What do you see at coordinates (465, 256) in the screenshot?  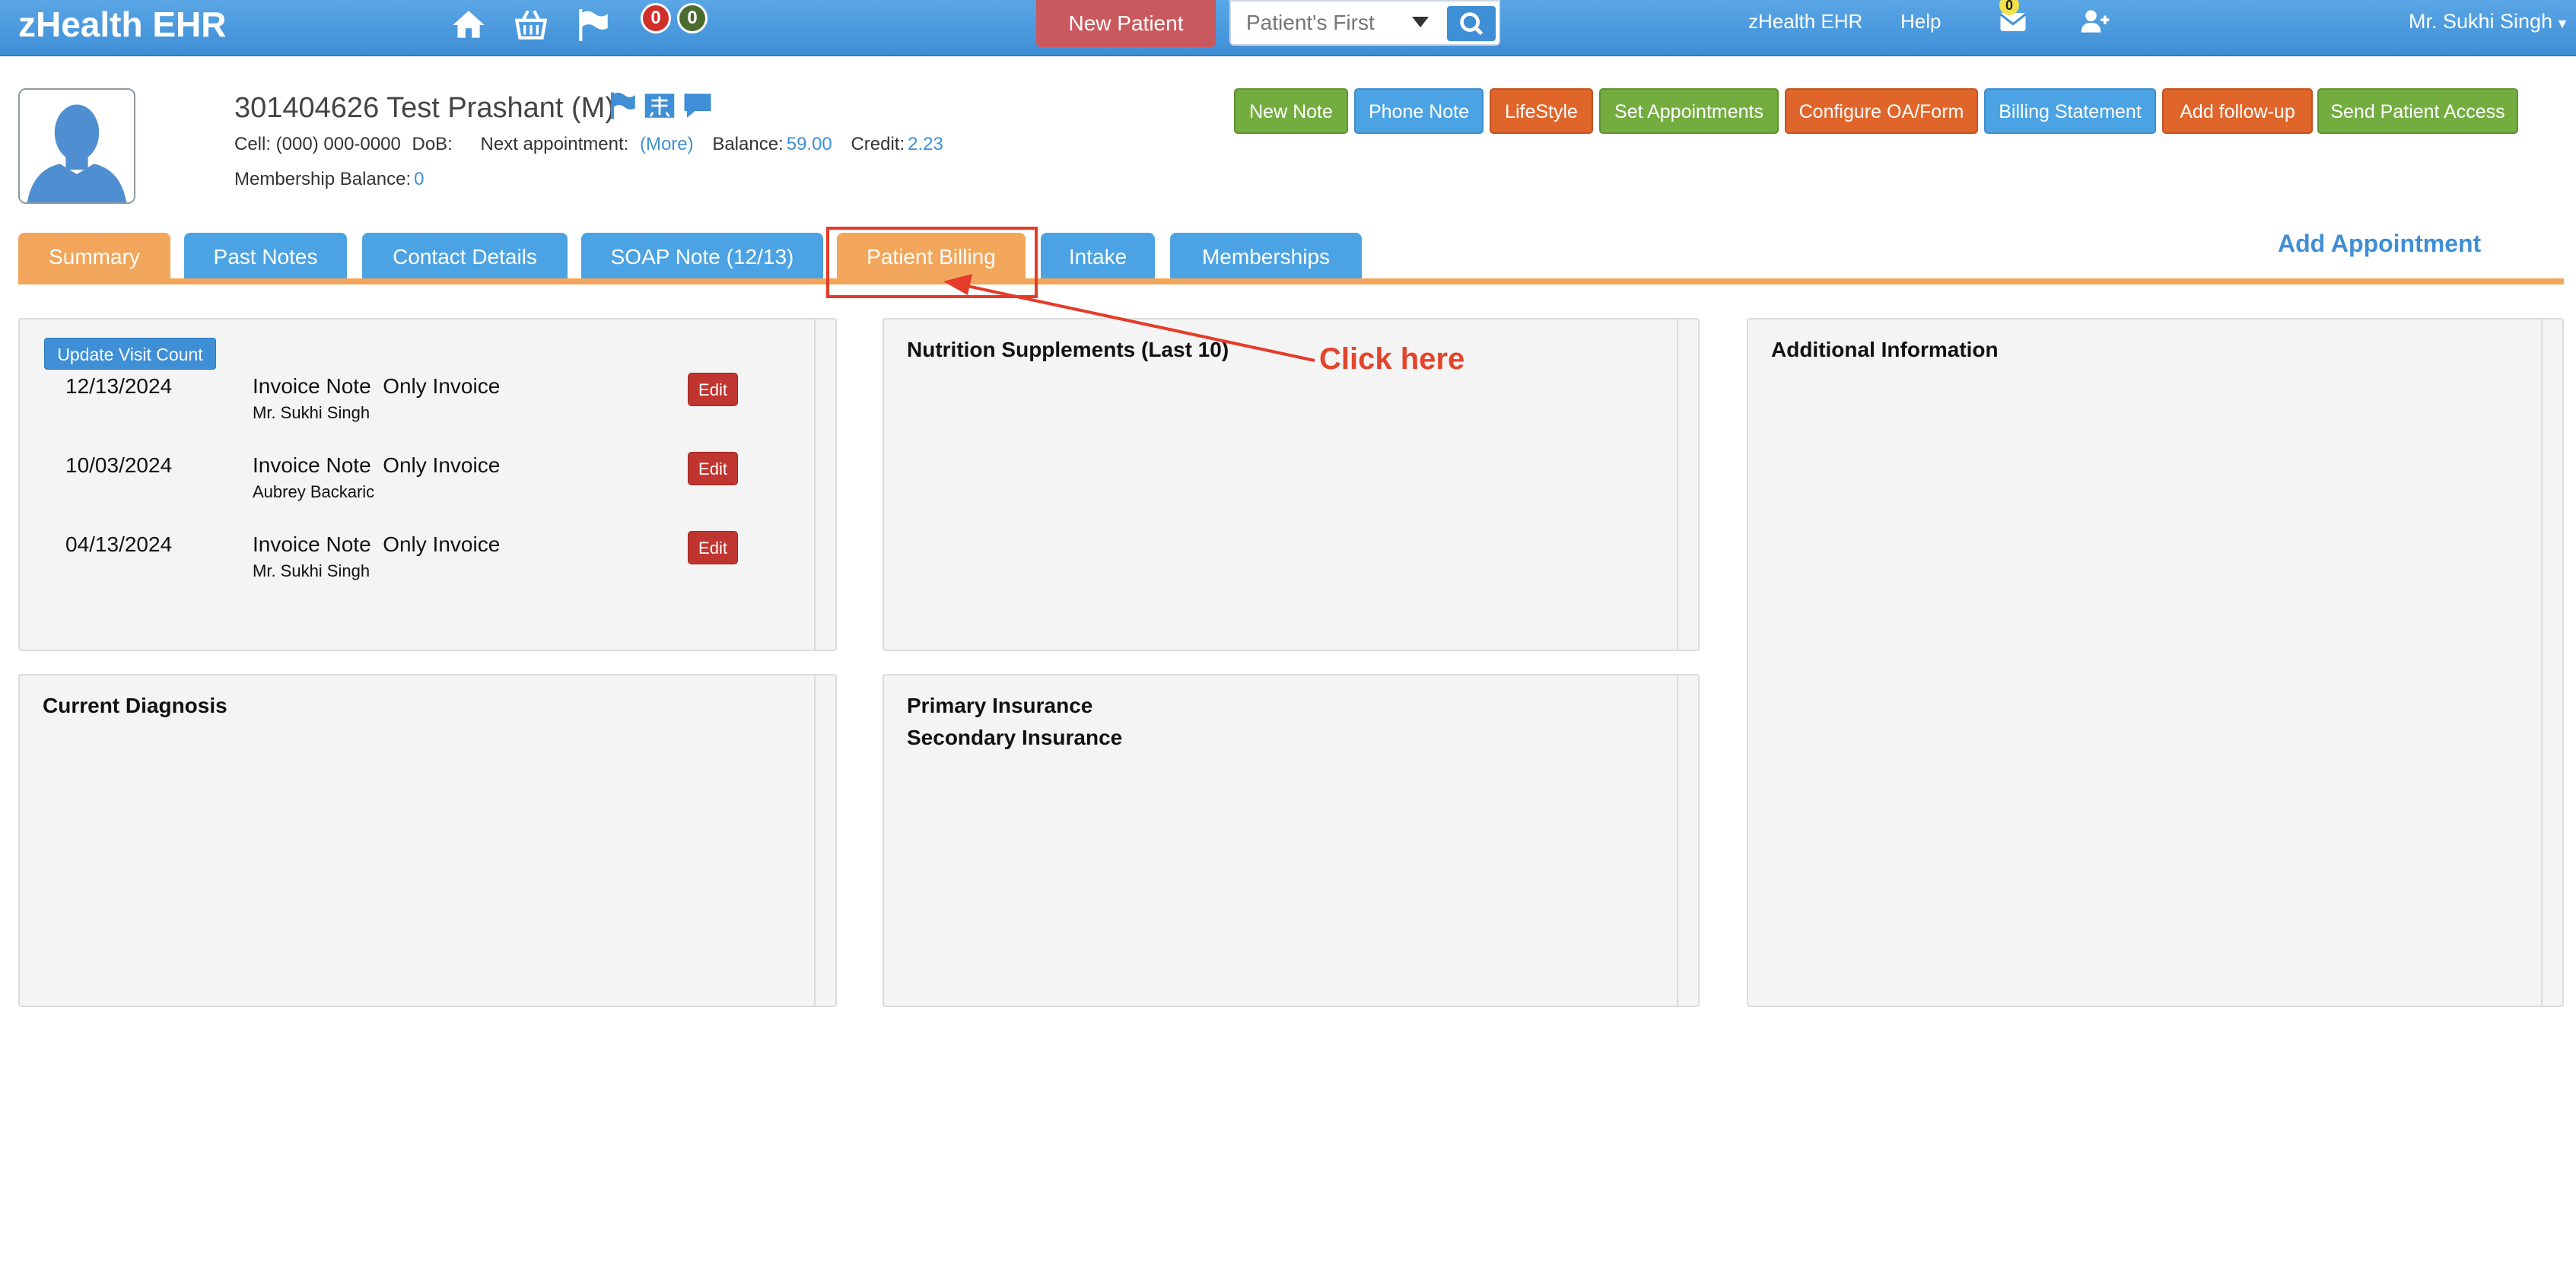 I see `tab-contact-details: Contact Details` at bounding box center [465, 256].